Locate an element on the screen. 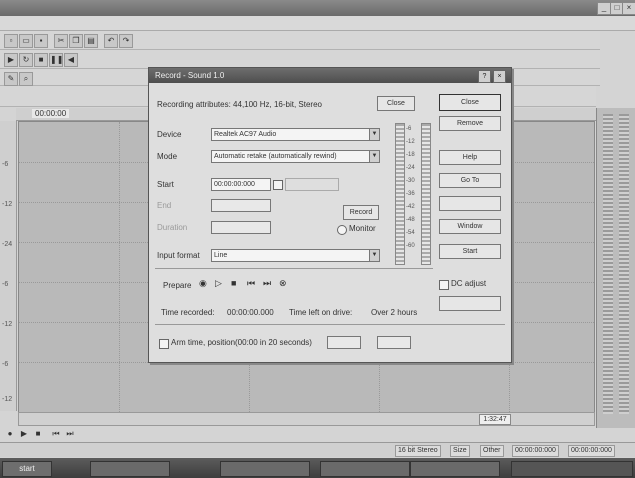 The image size is (635, 478). cut-icon: ✂ is located at coordinates (61, 41).